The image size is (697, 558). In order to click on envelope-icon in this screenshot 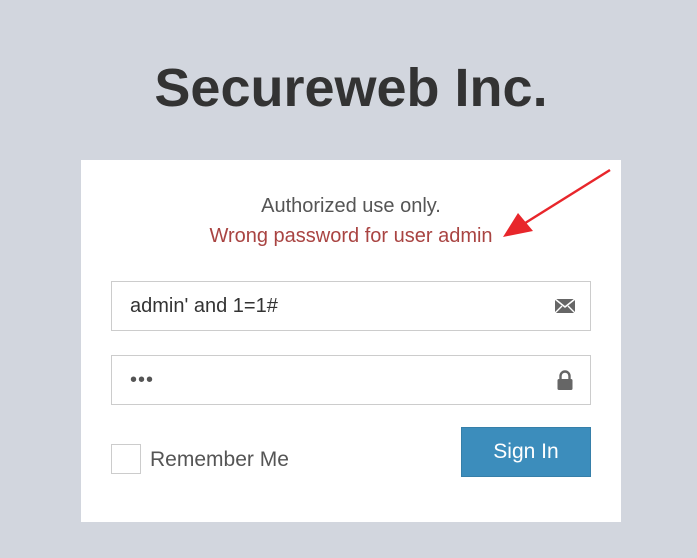, I will do `click(565, 306)`.